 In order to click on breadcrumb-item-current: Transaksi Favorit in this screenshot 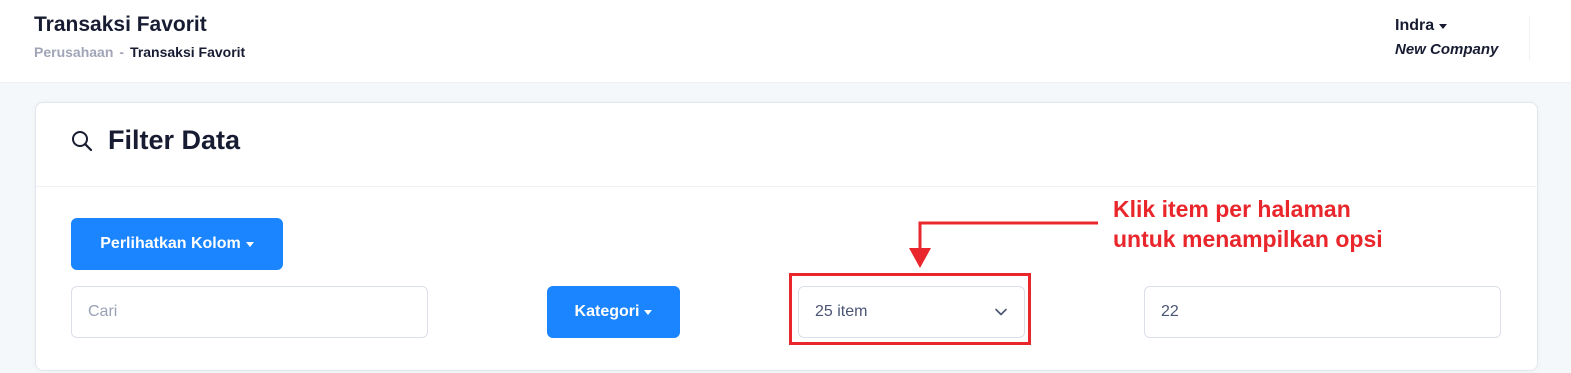, I will do `click(188, 52)`.